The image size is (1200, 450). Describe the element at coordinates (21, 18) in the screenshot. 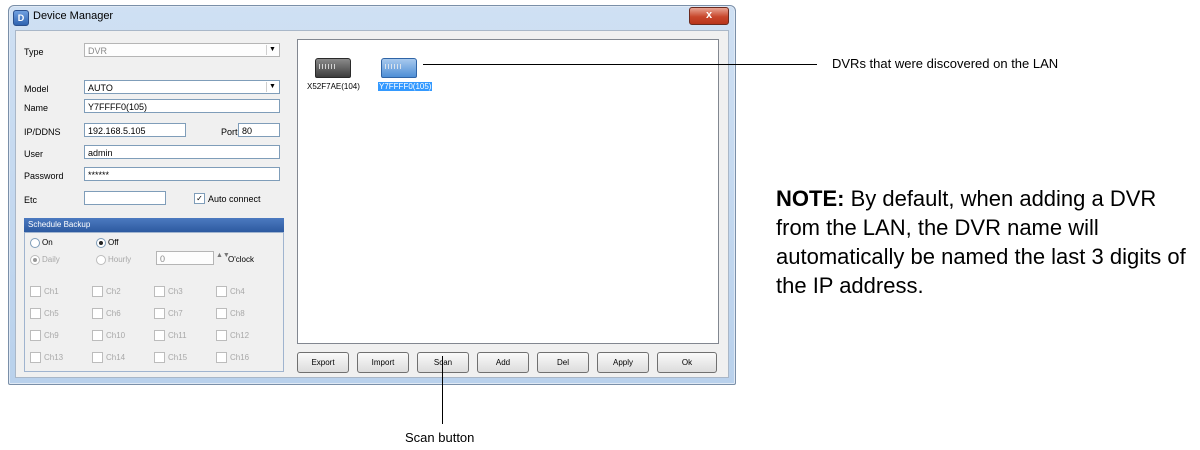

I see `app-icon: D` at that location.